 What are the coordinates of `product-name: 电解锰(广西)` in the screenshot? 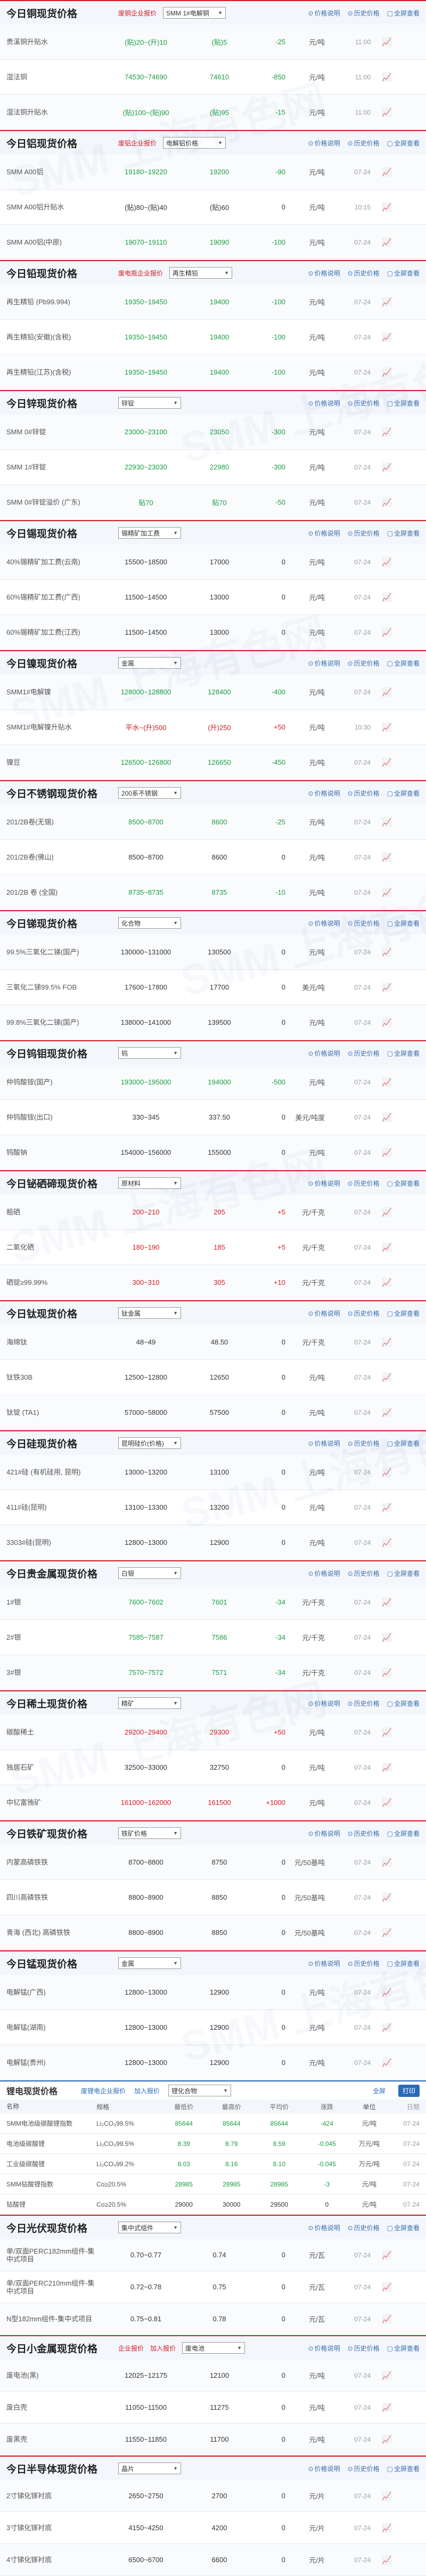 It's located at (53, 1992).